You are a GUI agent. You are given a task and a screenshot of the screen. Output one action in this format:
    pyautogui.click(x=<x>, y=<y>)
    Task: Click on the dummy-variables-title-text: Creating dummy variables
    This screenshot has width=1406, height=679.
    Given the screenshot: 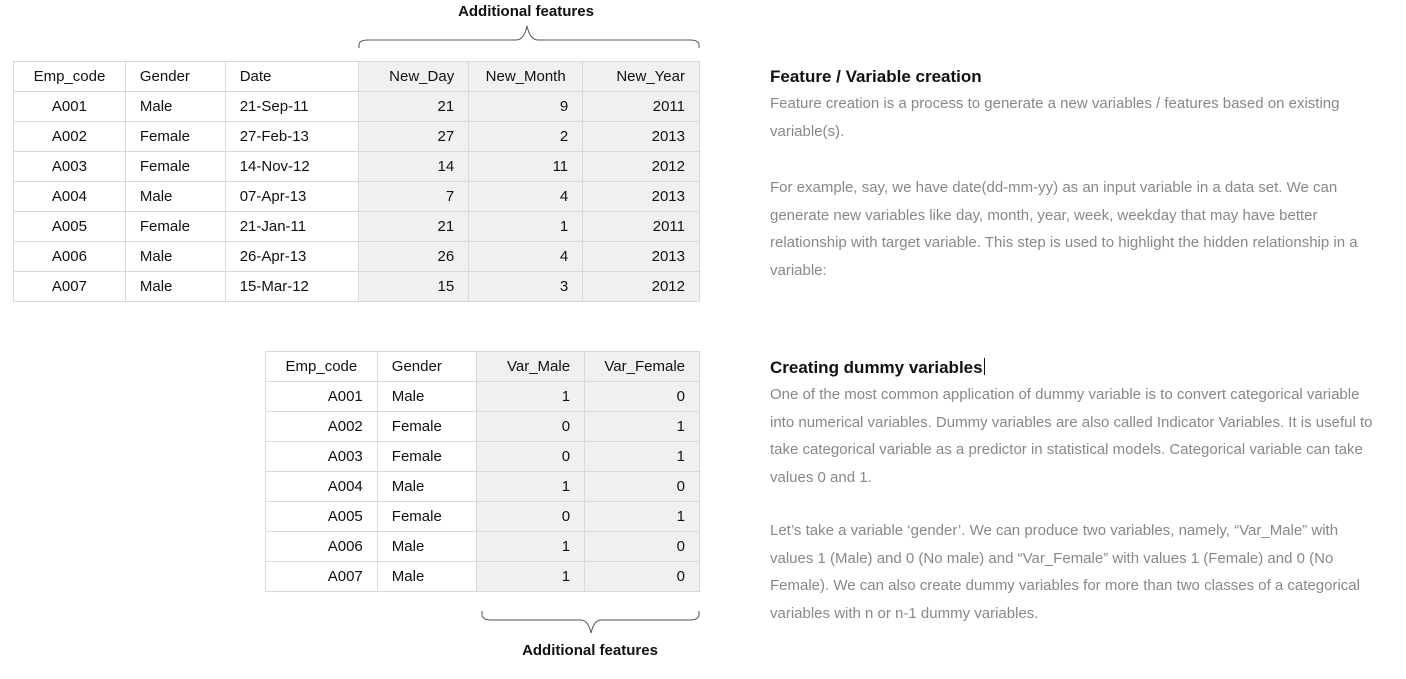 What is the action you would take?
    pyautogui.click(x=876, y=367)
    